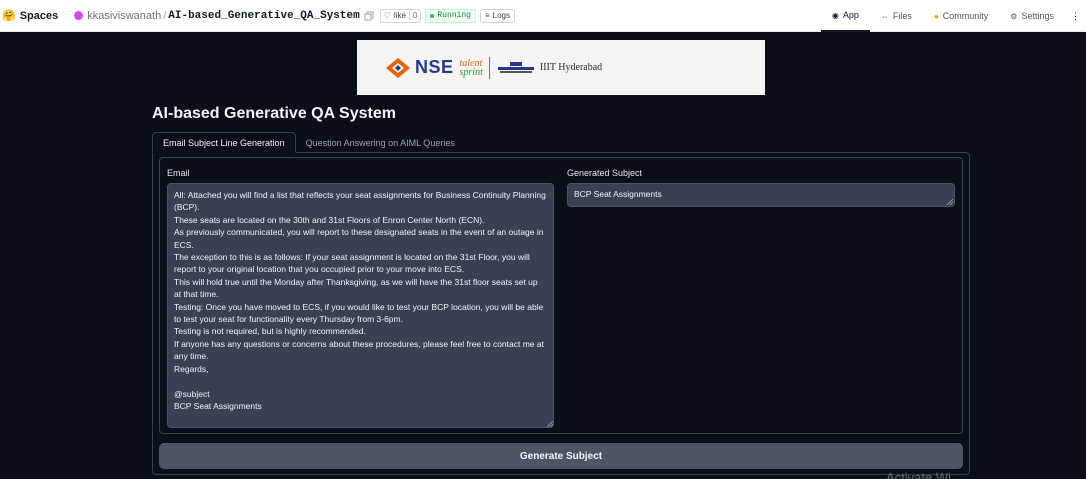 Image resolution: width=1086 pixels, height=479 pixels. I want to click on space-nav: ◉ App ⇔ Files ● Community ⚙ Settings ⋮, so click(953, 16).